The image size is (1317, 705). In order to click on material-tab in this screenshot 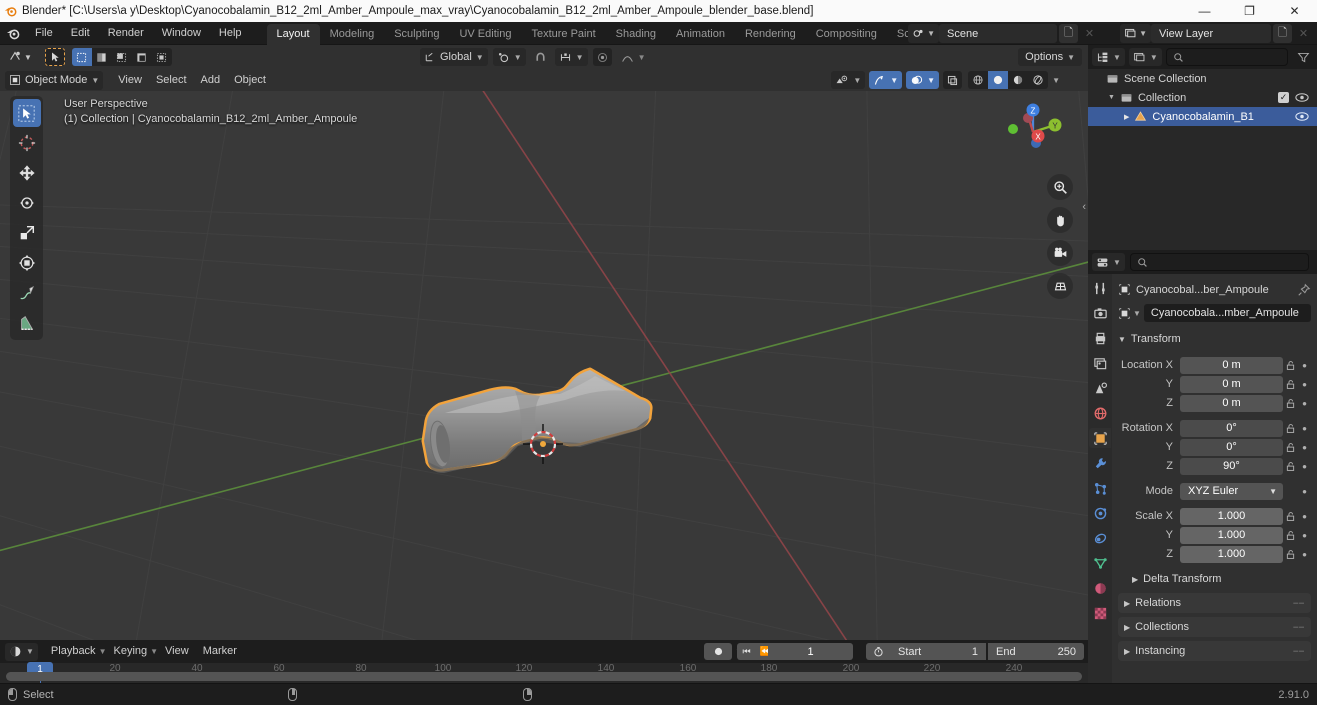, I will do `click(1100, 588)`.